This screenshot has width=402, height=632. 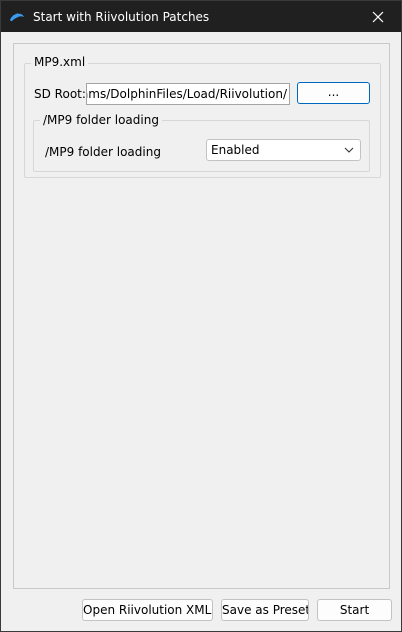 What do you see at coordinates (283, 150) in the screenshot?
I see `mp9-folder-loading-select: Enabled` at bounding box center [283, 150].